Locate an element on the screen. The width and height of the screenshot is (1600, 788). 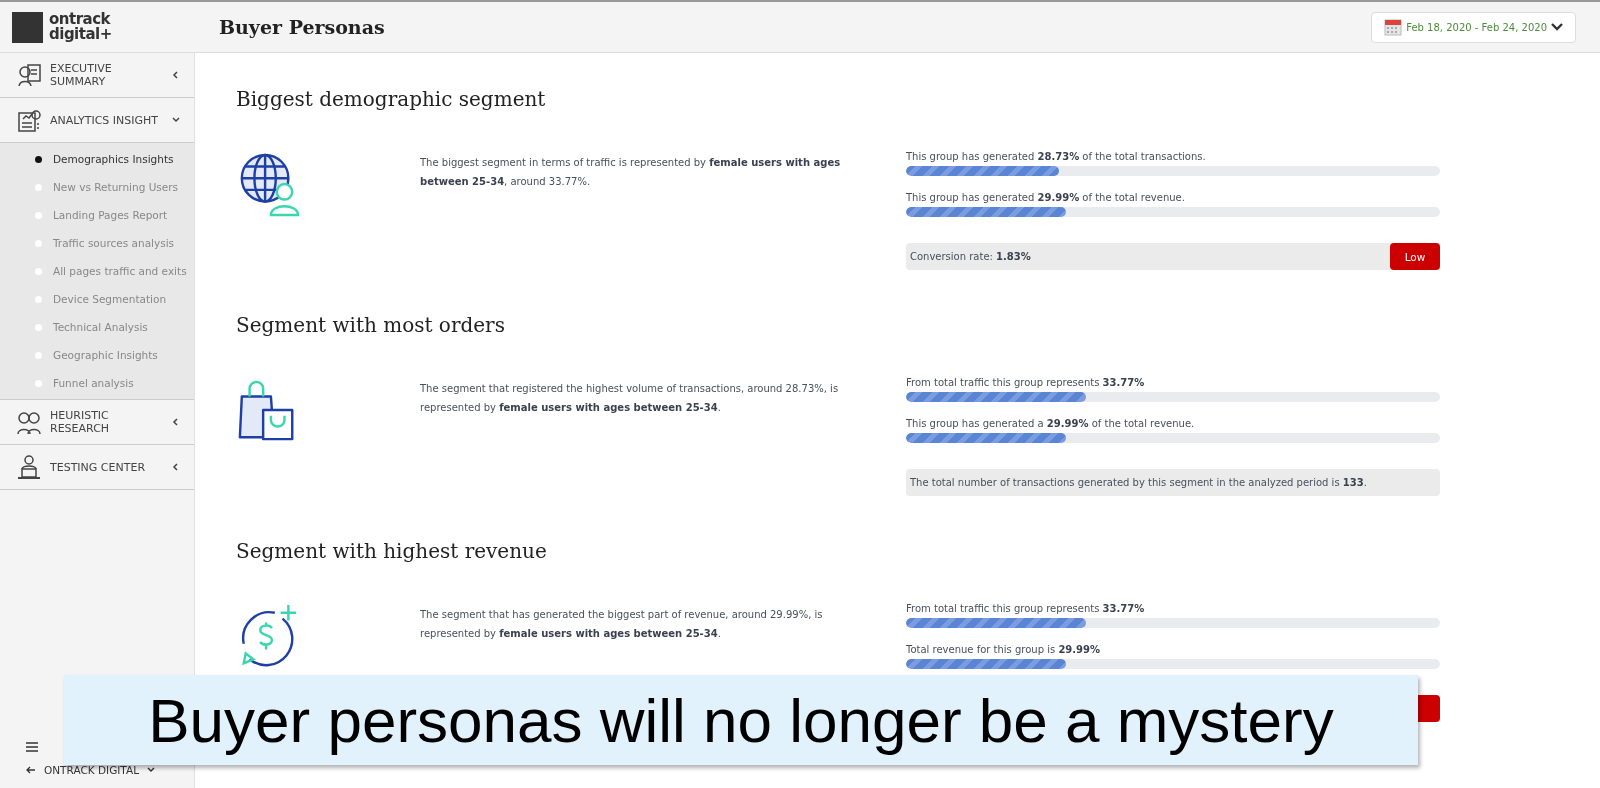
summary-note: The total number of transactions generated by this segment in the analyzed period is 133. is located at coordinates (1138, 482).